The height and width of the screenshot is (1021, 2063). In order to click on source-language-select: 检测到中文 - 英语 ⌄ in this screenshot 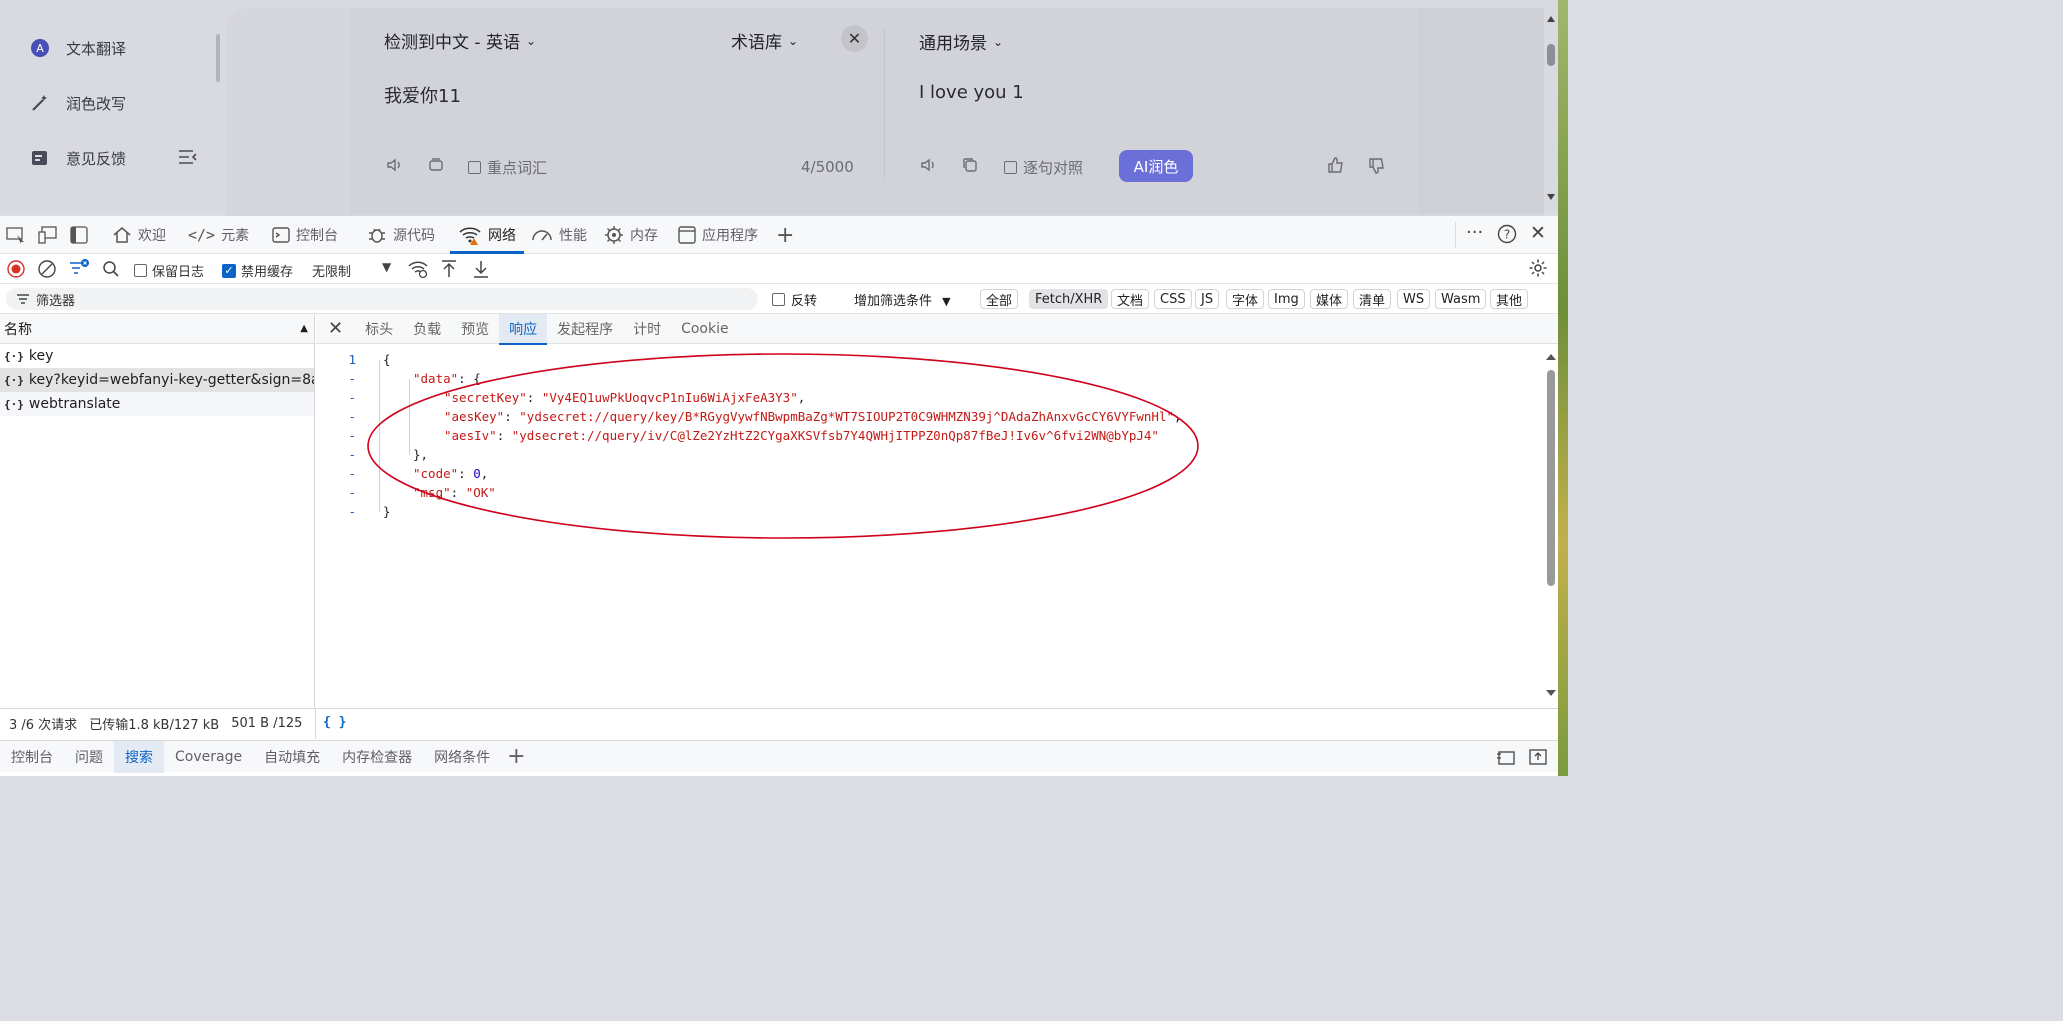, I will do `click(460, 40)`.